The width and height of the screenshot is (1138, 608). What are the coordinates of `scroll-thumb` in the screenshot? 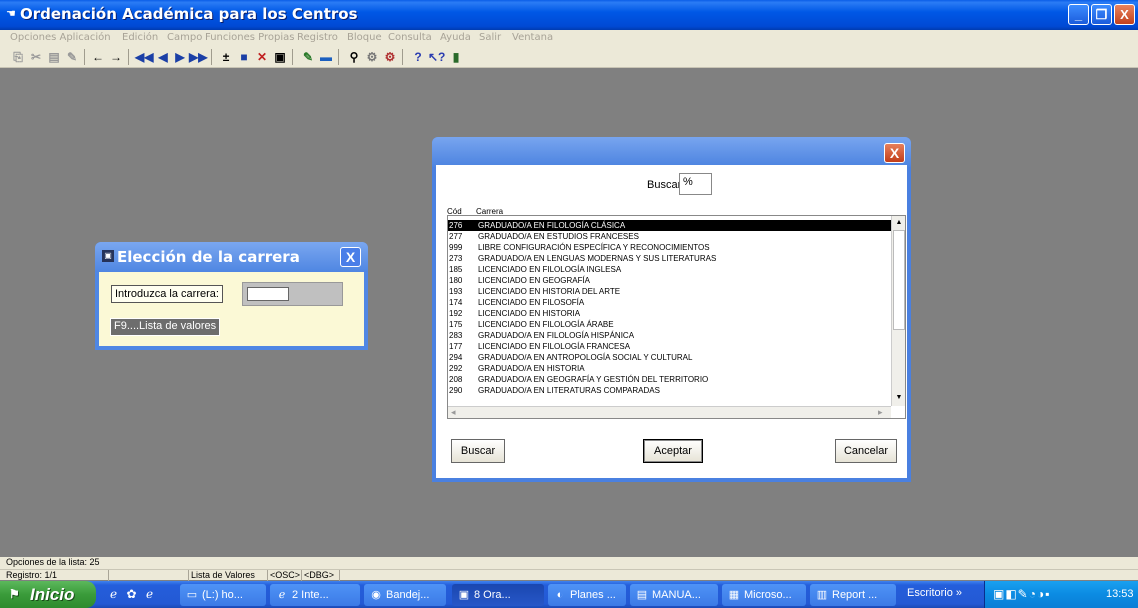 It's located at (899, 280).